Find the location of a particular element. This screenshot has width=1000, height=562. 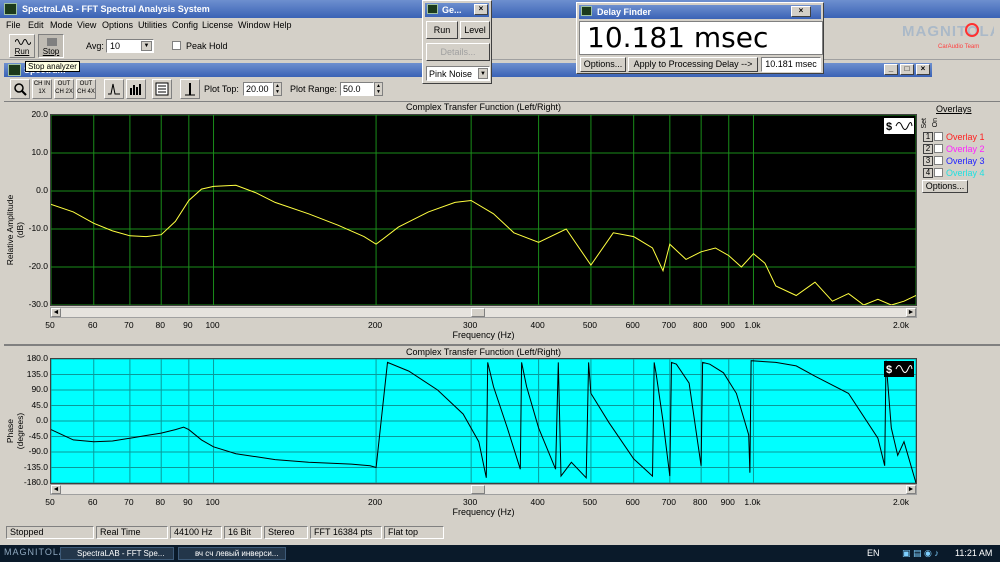

top-chart-title: Complex Transfer Function (Left/Right) is located at coordinates (483, 107).